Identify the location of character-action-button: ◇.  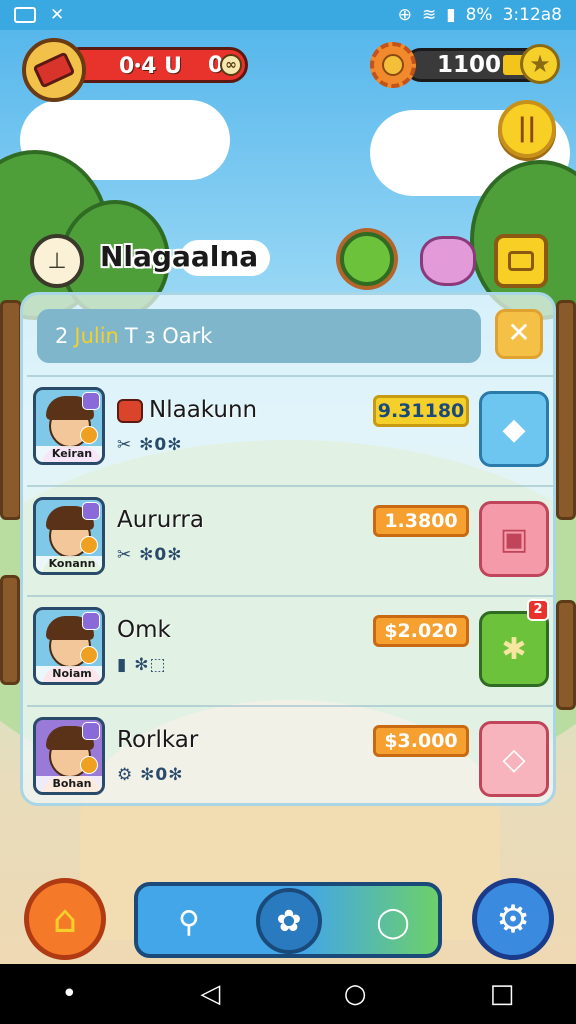
(514, 759).